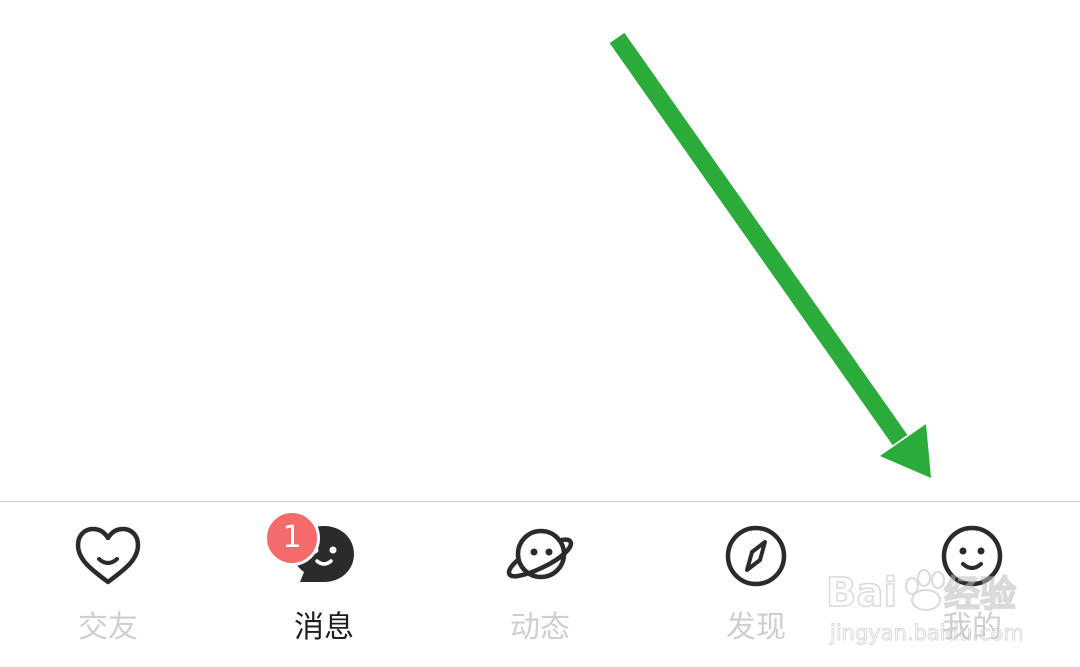 The width and height of the screenshot is (1080, 667). I want to click on tab-profile-label: 我的, so click(972, 627).